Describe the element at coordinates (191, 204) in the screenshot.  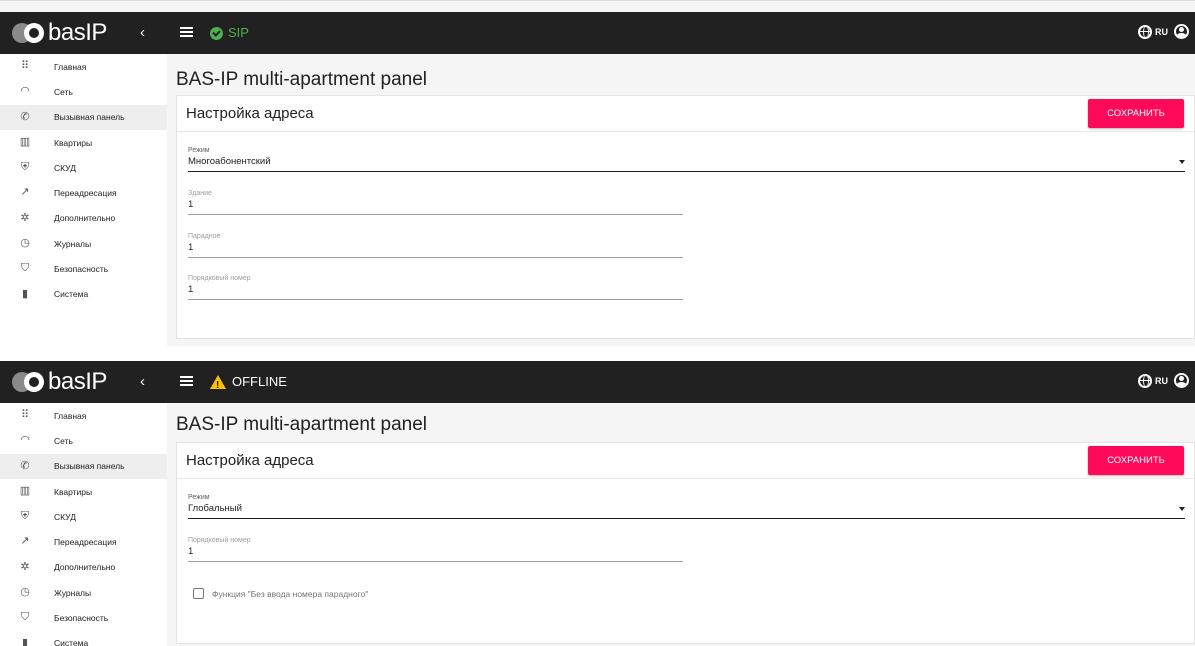
I see `building-value: 1` at that location.